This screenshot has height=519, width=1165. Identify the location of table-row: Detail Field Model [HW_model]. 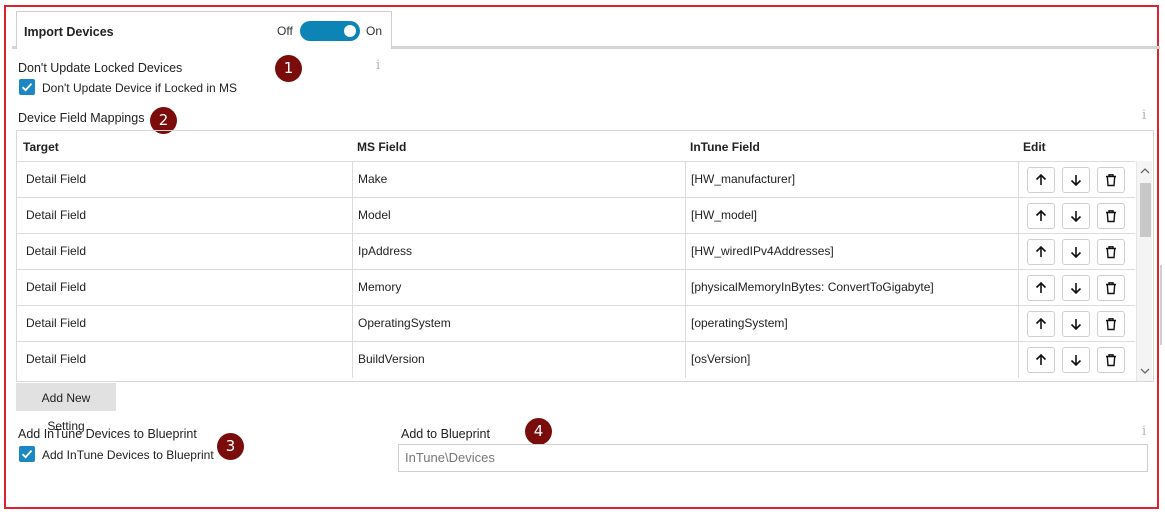
(576, 215).